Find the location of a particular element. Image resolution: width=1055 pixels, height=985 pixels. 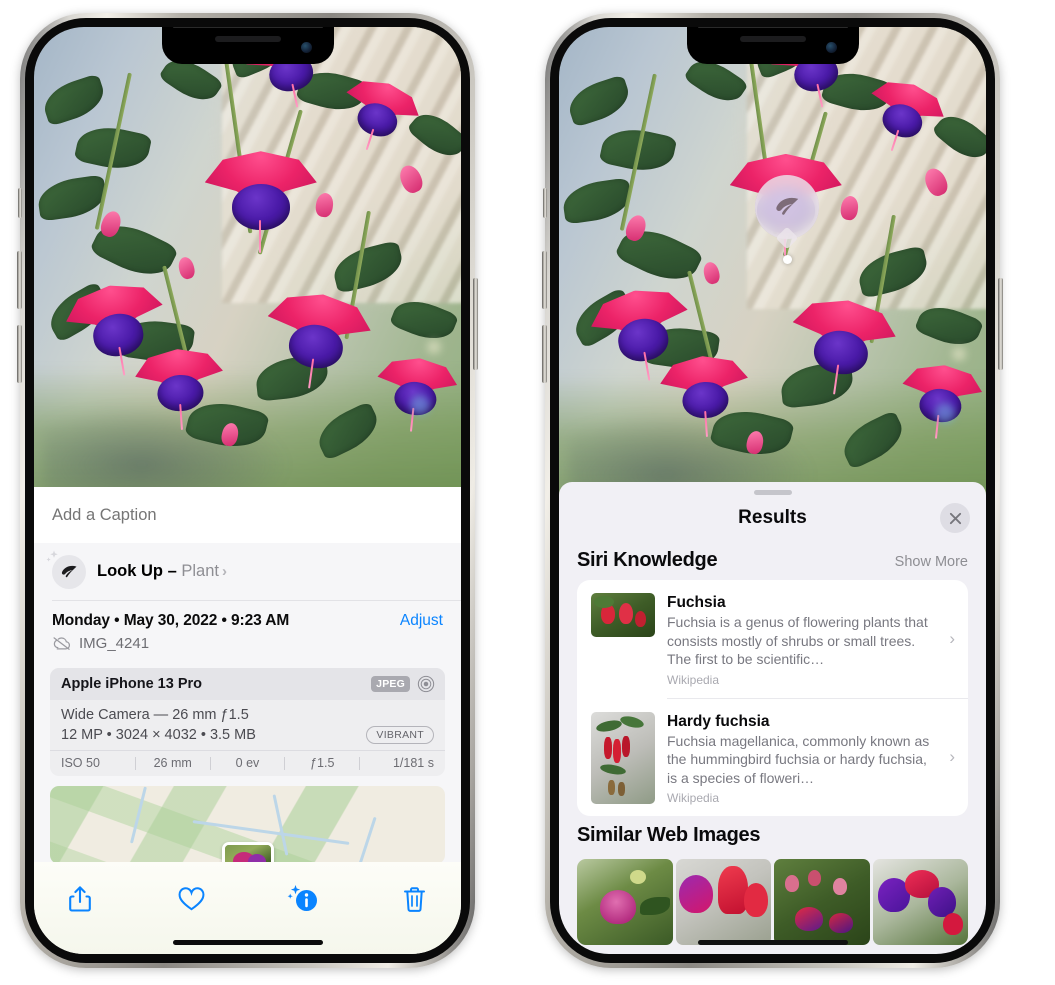

delete-button is located at coordinates (415, 899).